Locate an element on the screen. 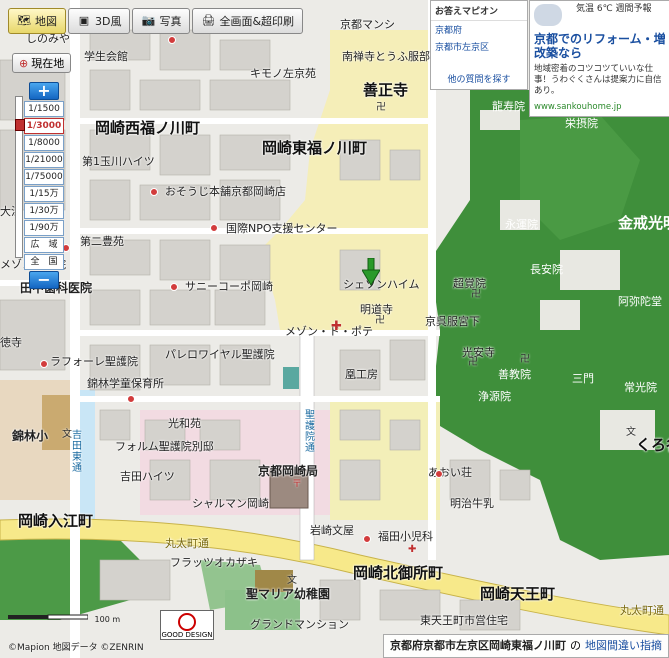  current-location-label: 現在地 is located at coordinates (48, 63).